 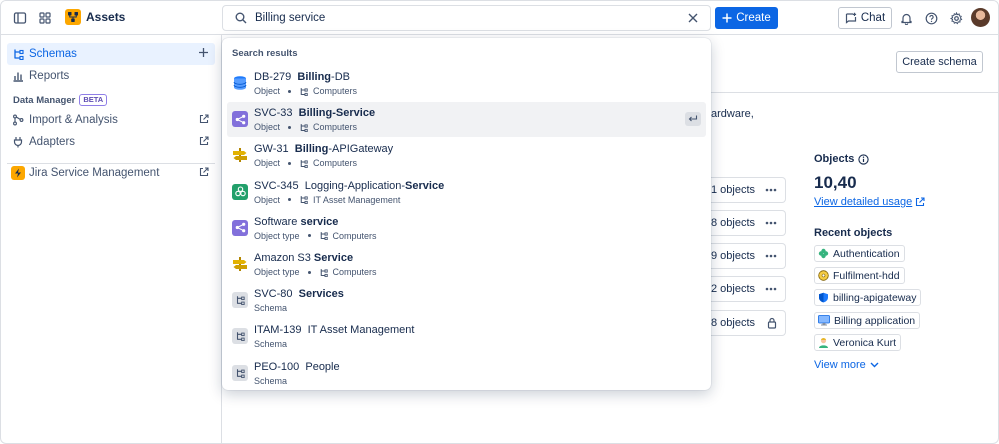 I want to click on search-result-meta: Object Computers, so click(x=305, y=163).